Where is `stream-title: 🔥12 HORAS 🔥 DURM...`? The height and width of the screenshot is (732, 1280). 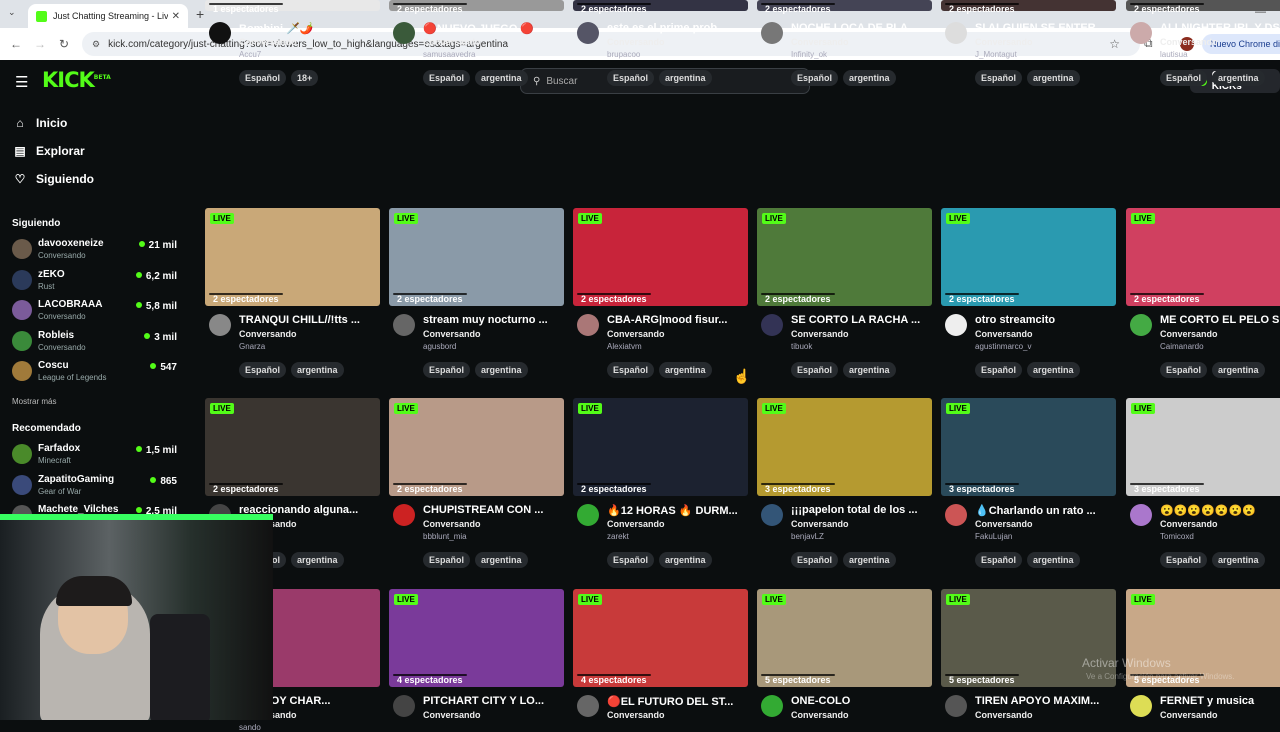
stream-title: 🔥12 HORAS 🔥 DURM... is located at coordinates (677, 510).